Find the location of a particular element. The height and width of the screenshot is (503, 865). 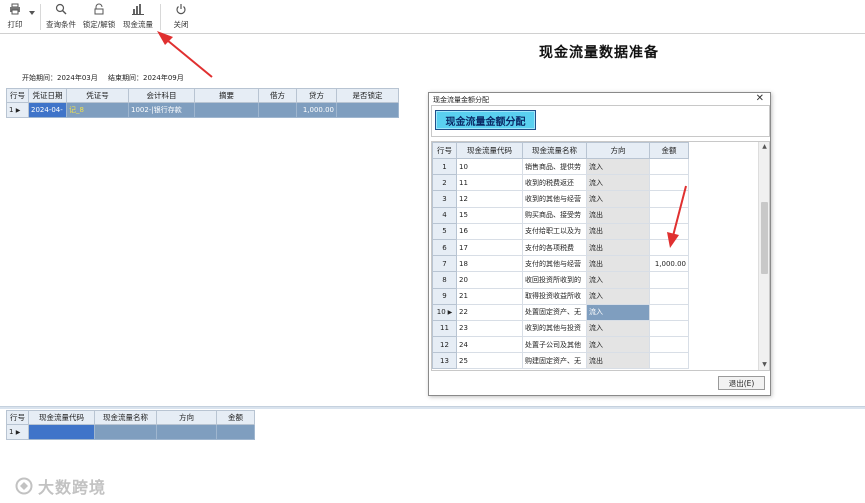

table-row: 11 23 收到的其他与投资 流入 is located at coordinates (560, 328).